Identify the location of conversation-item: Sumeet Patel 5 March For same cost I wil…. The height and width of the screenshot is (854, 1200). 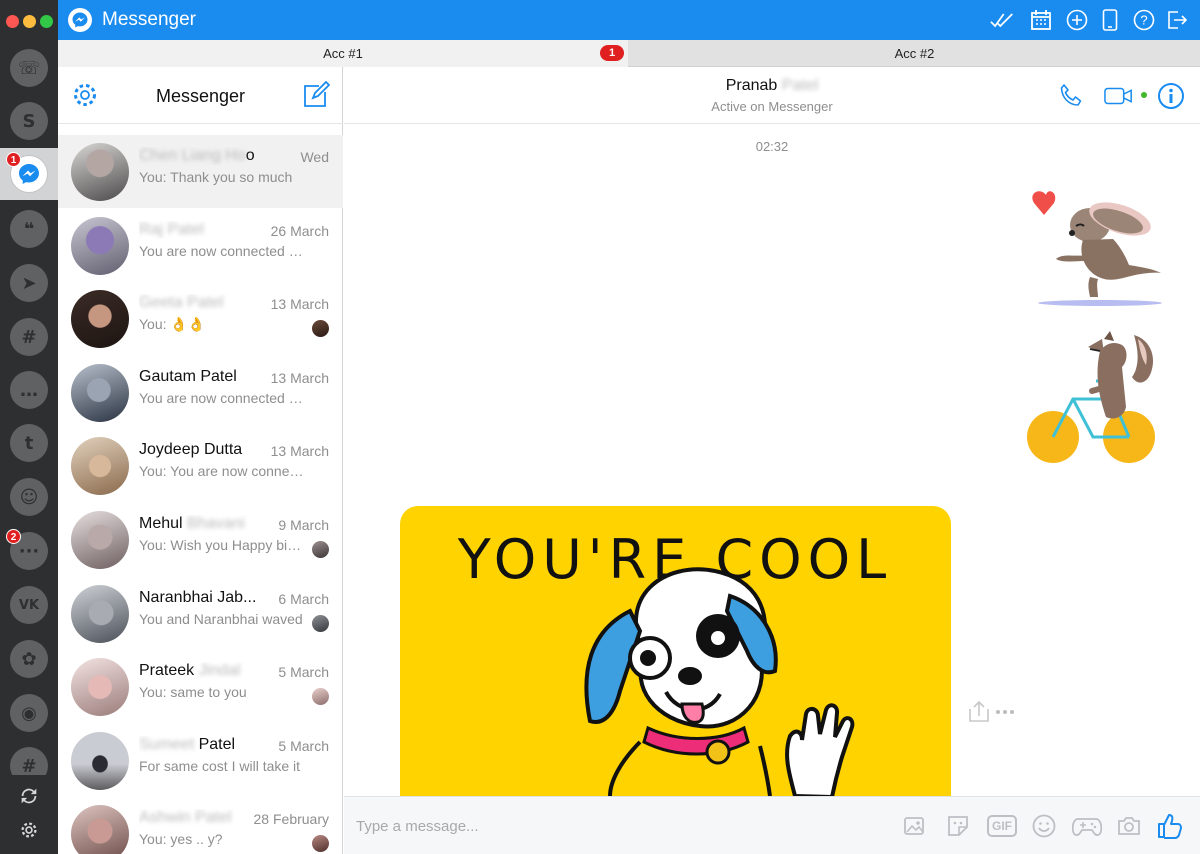
(200, 760).